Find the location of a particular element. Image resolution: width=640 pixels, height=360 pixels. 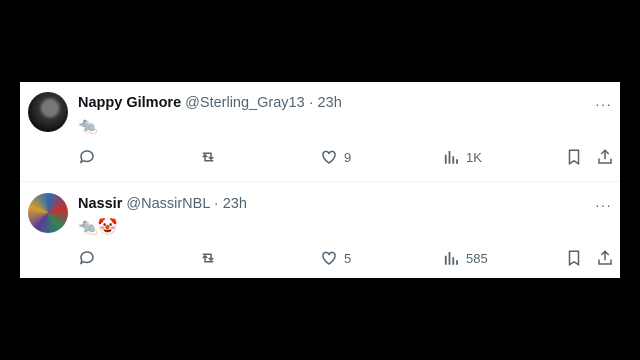

tweet-header: Nappy Gilmore @Sterling_Gray13 · 23h is located at coordinates (210, 103).